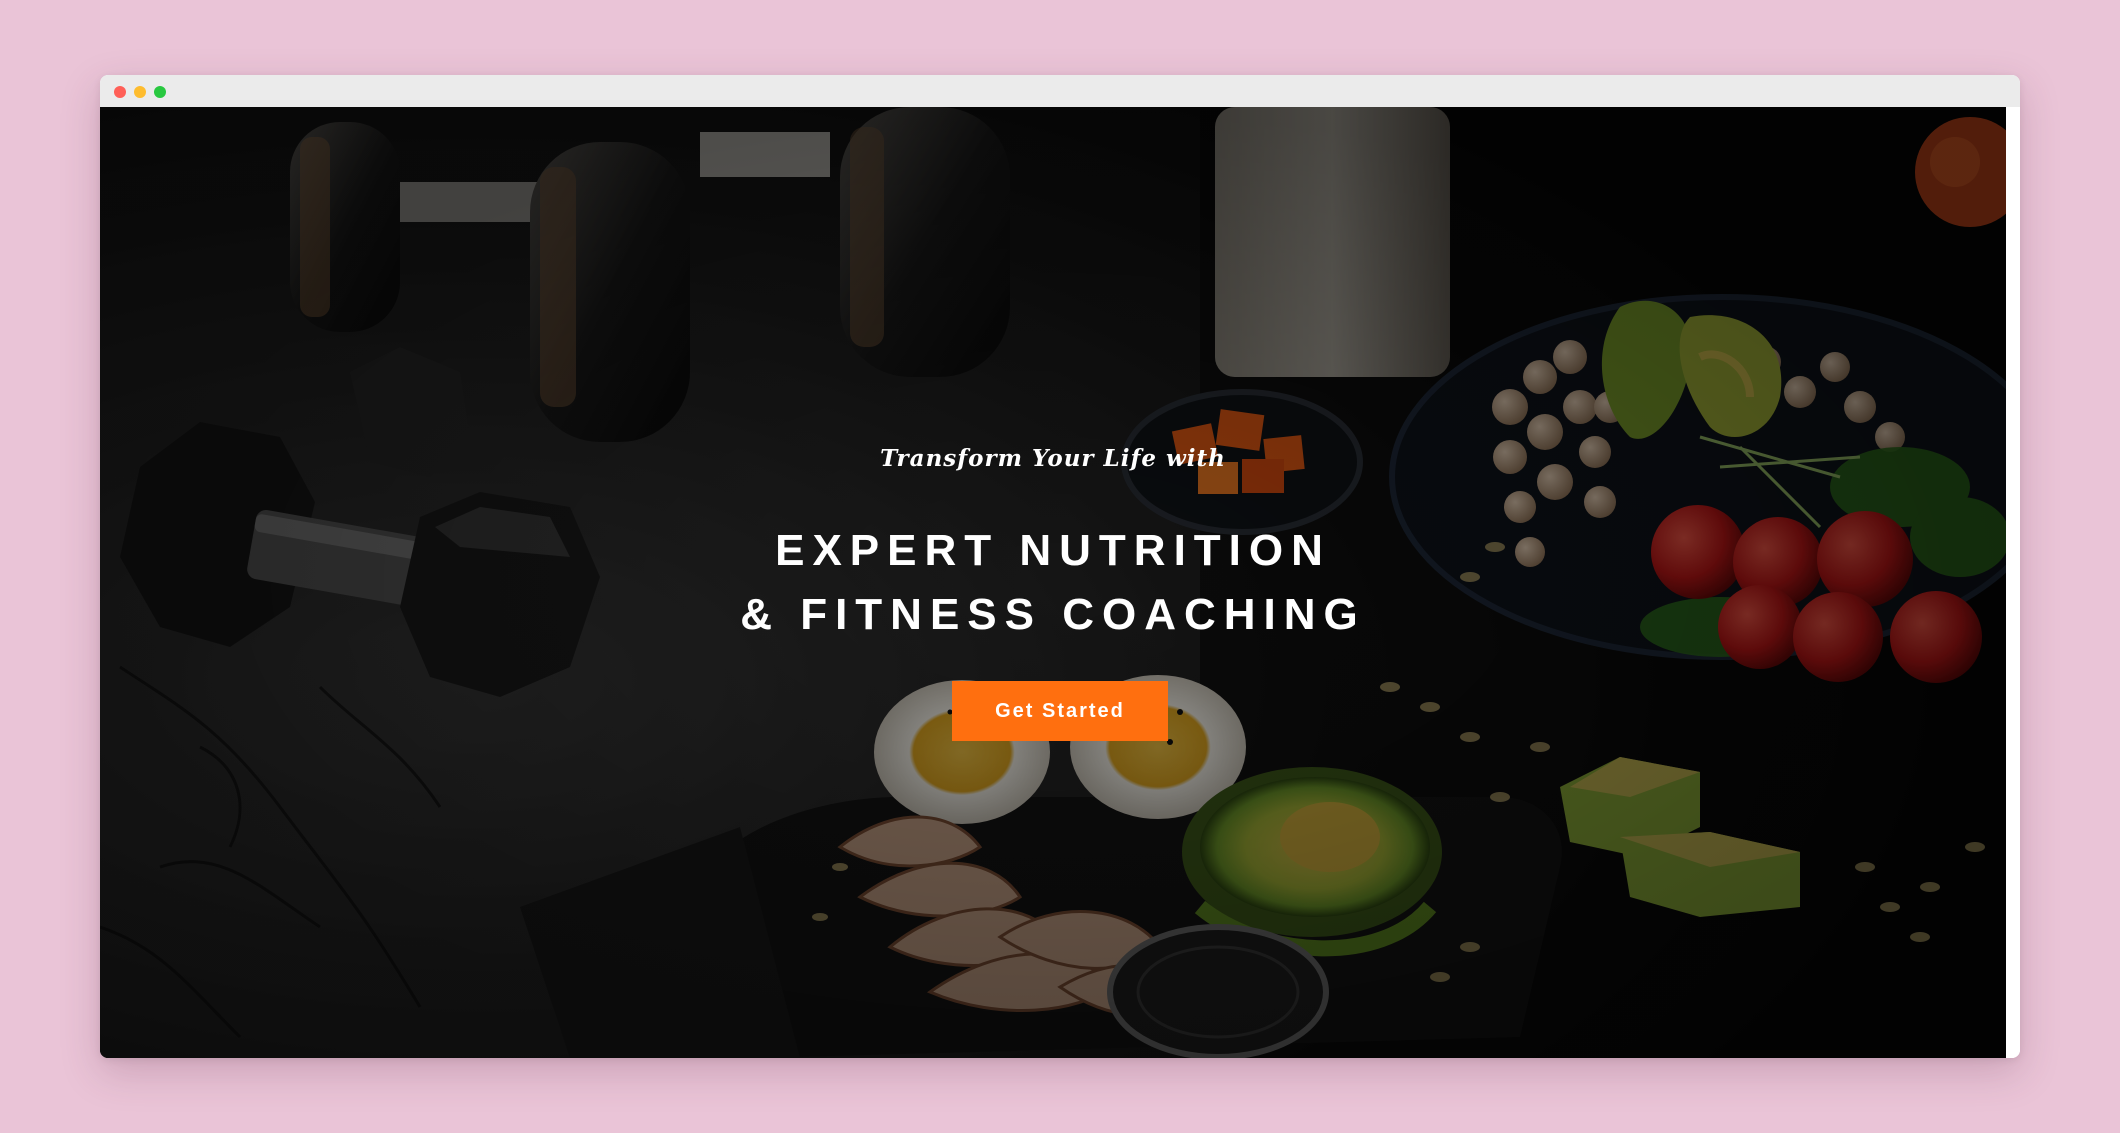 The width and height of the screenshot is (2120, 1133). I want to click on maximize-window-icon, so click(160, 92).